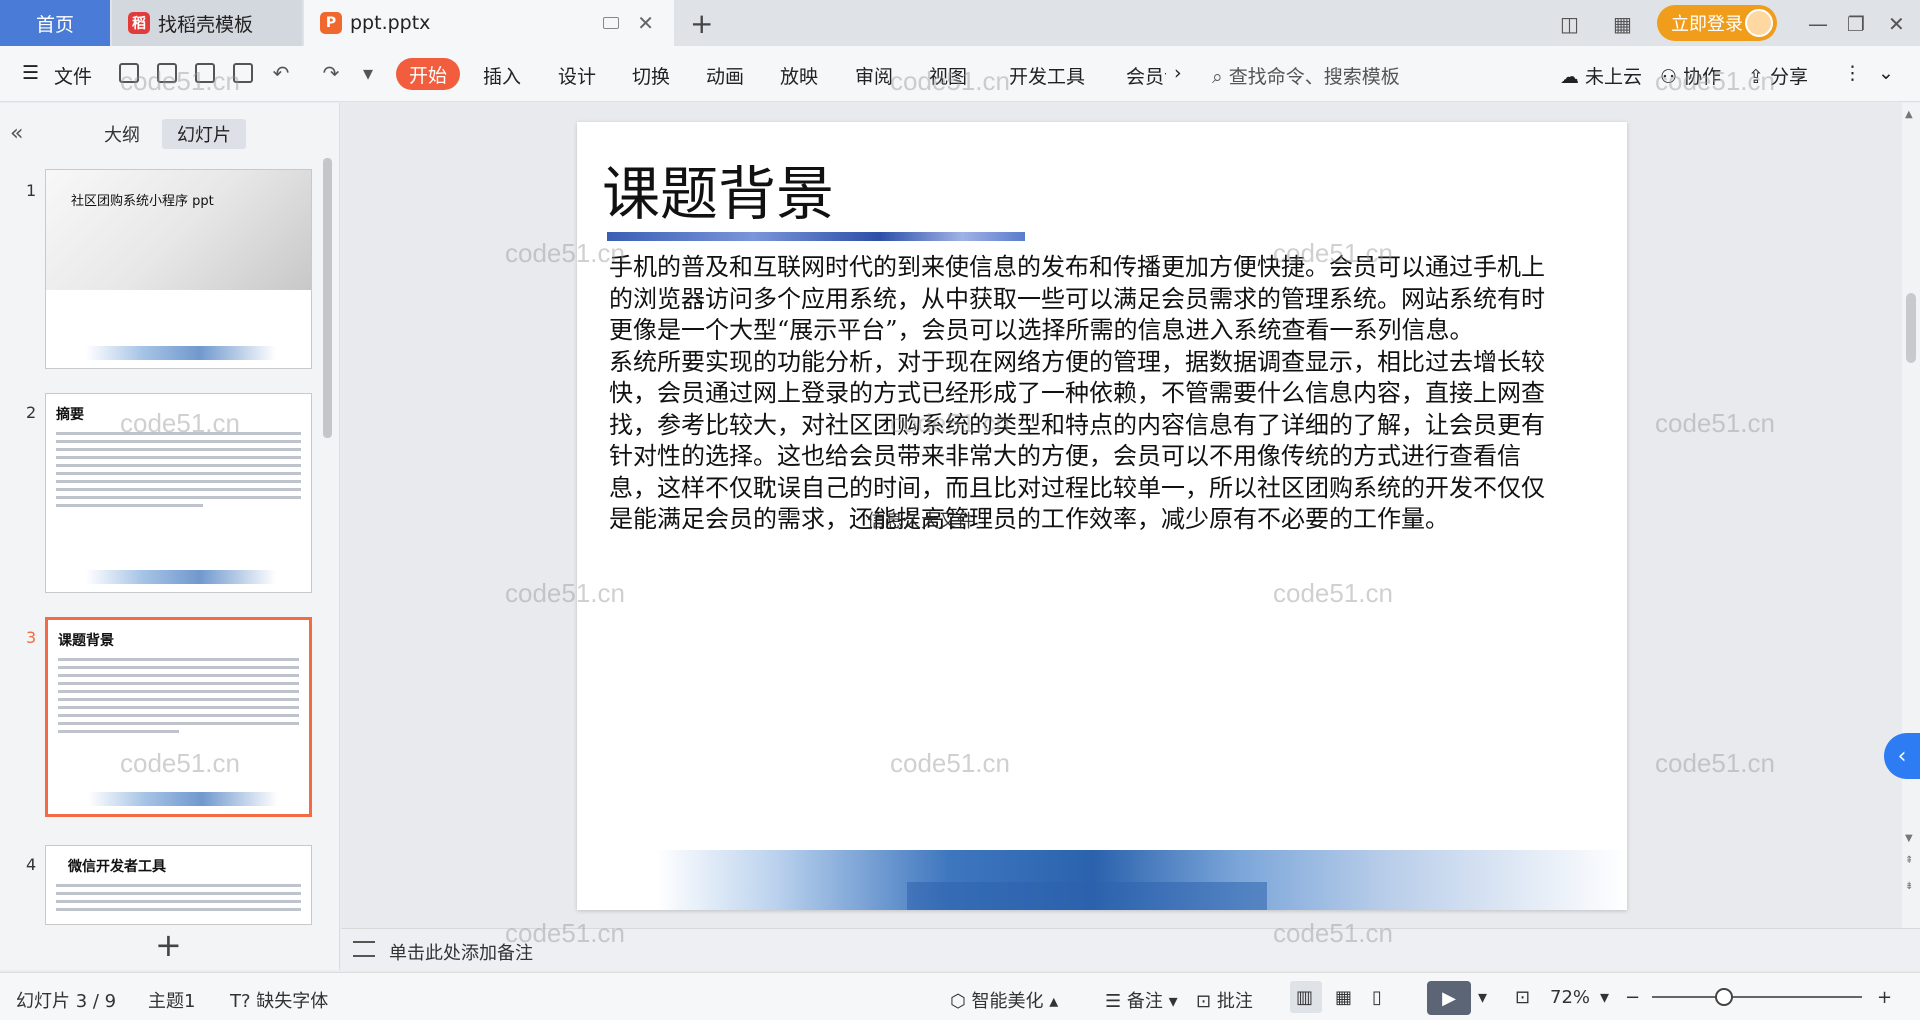 This screenshot has width=1920, height=1020. What do you see at coordinates (31, 864) in the screenshot?
I see `slide-number: 4` at bounding box center [31, 864].